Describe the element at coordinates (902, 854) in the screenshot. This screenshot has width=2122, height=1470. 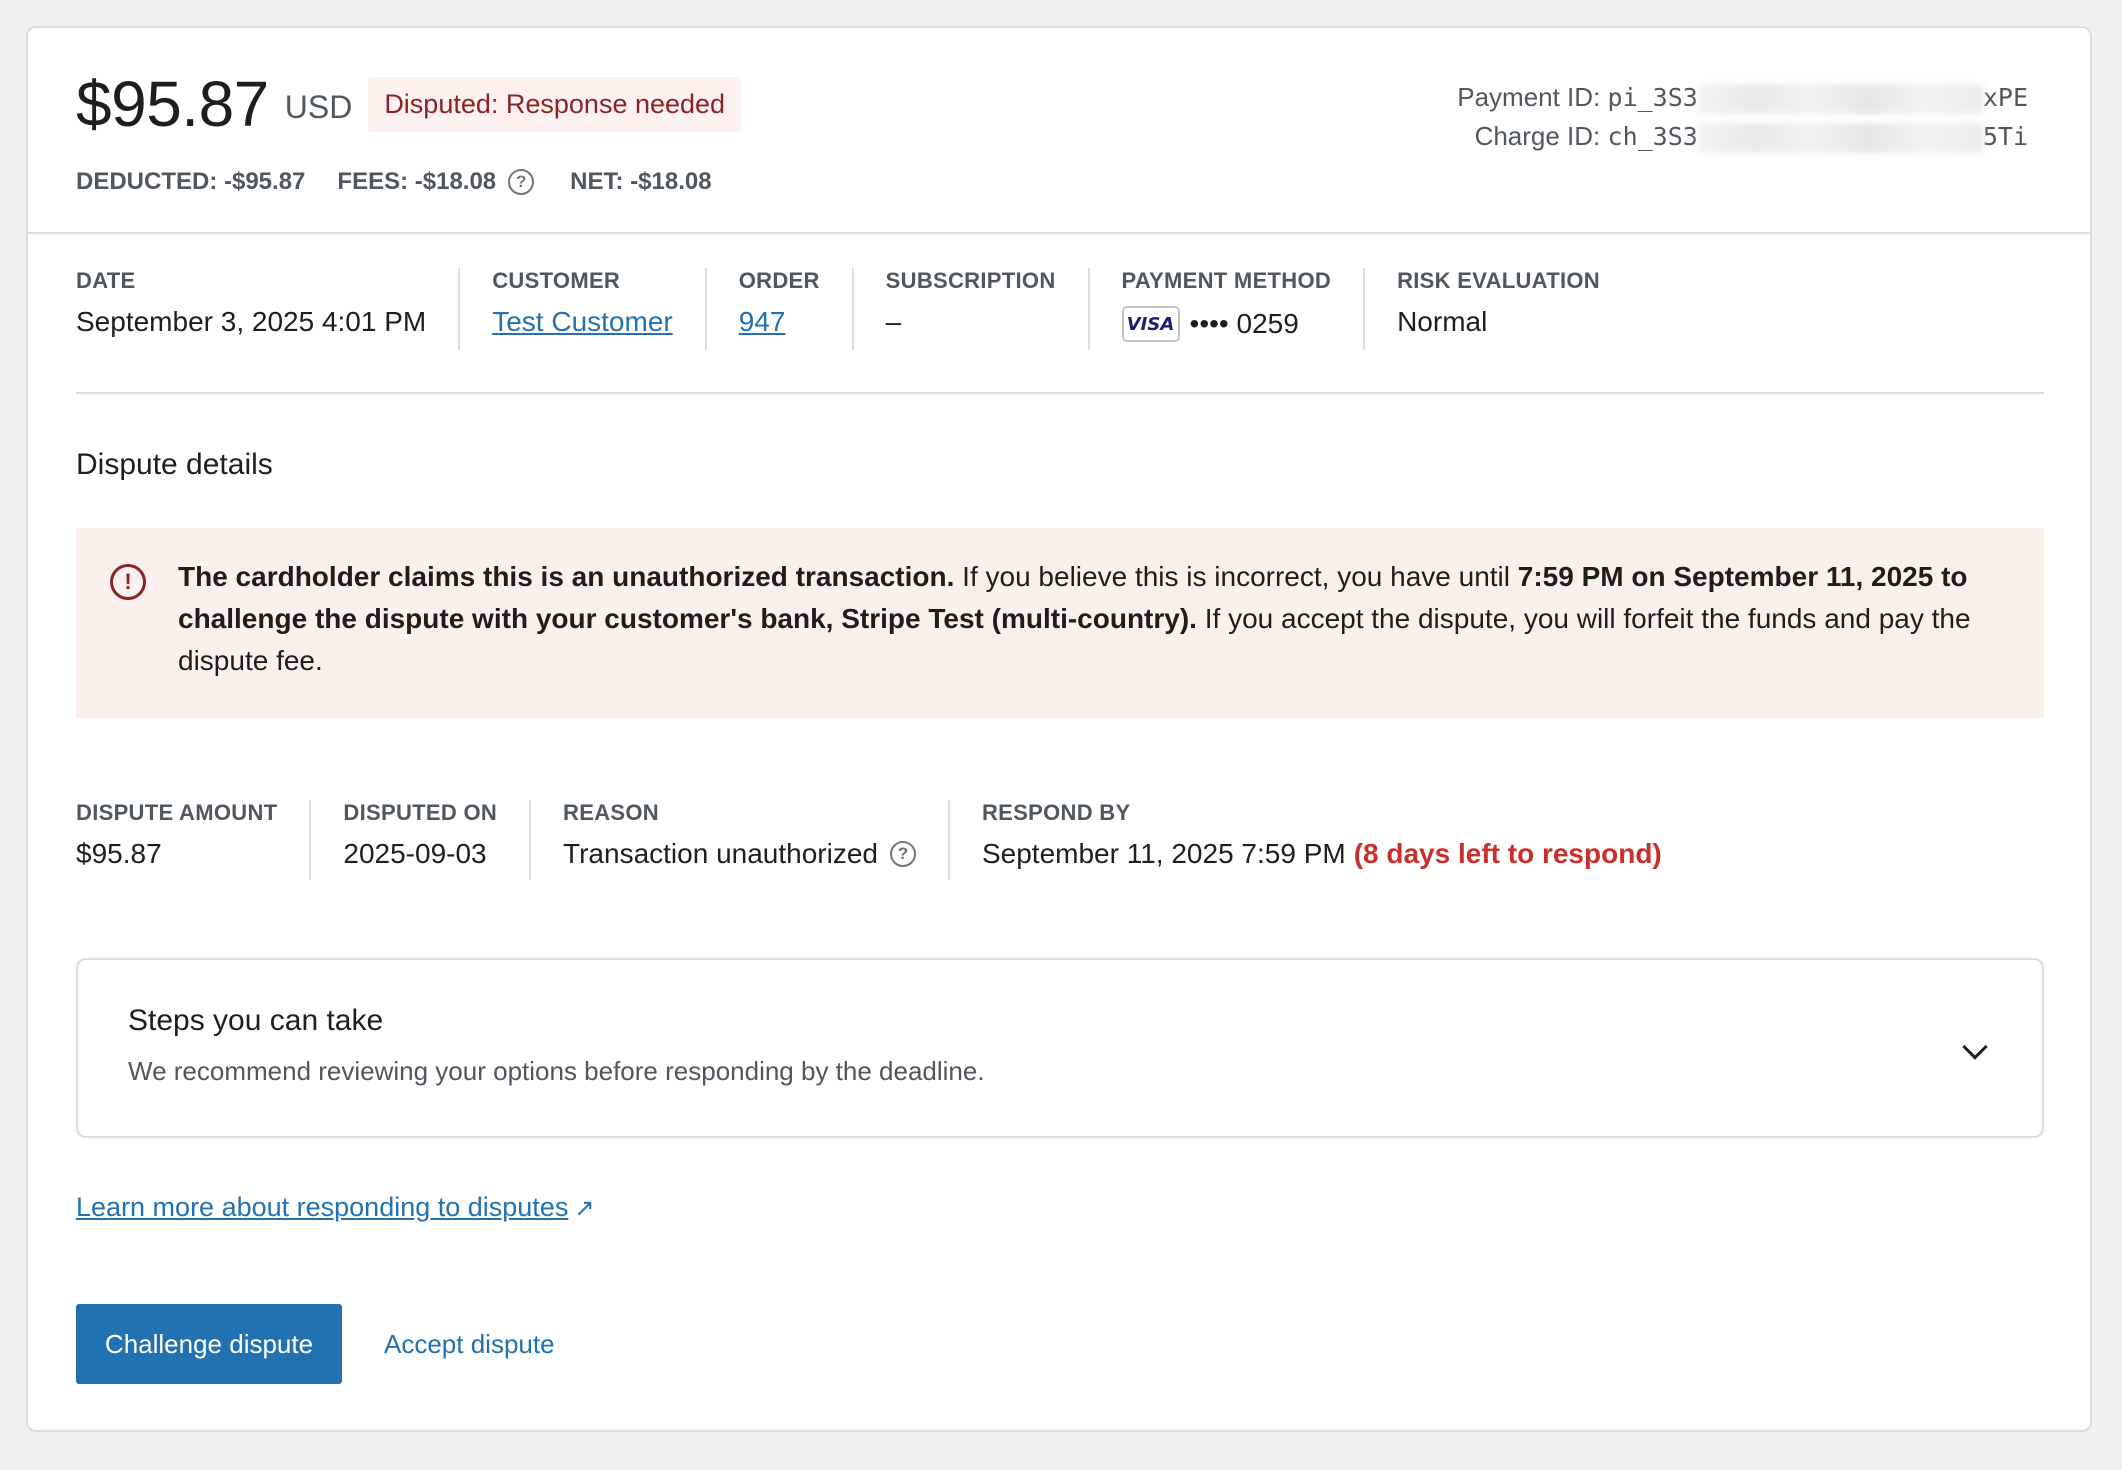
I see `reason-help-icon: ?` at that location.